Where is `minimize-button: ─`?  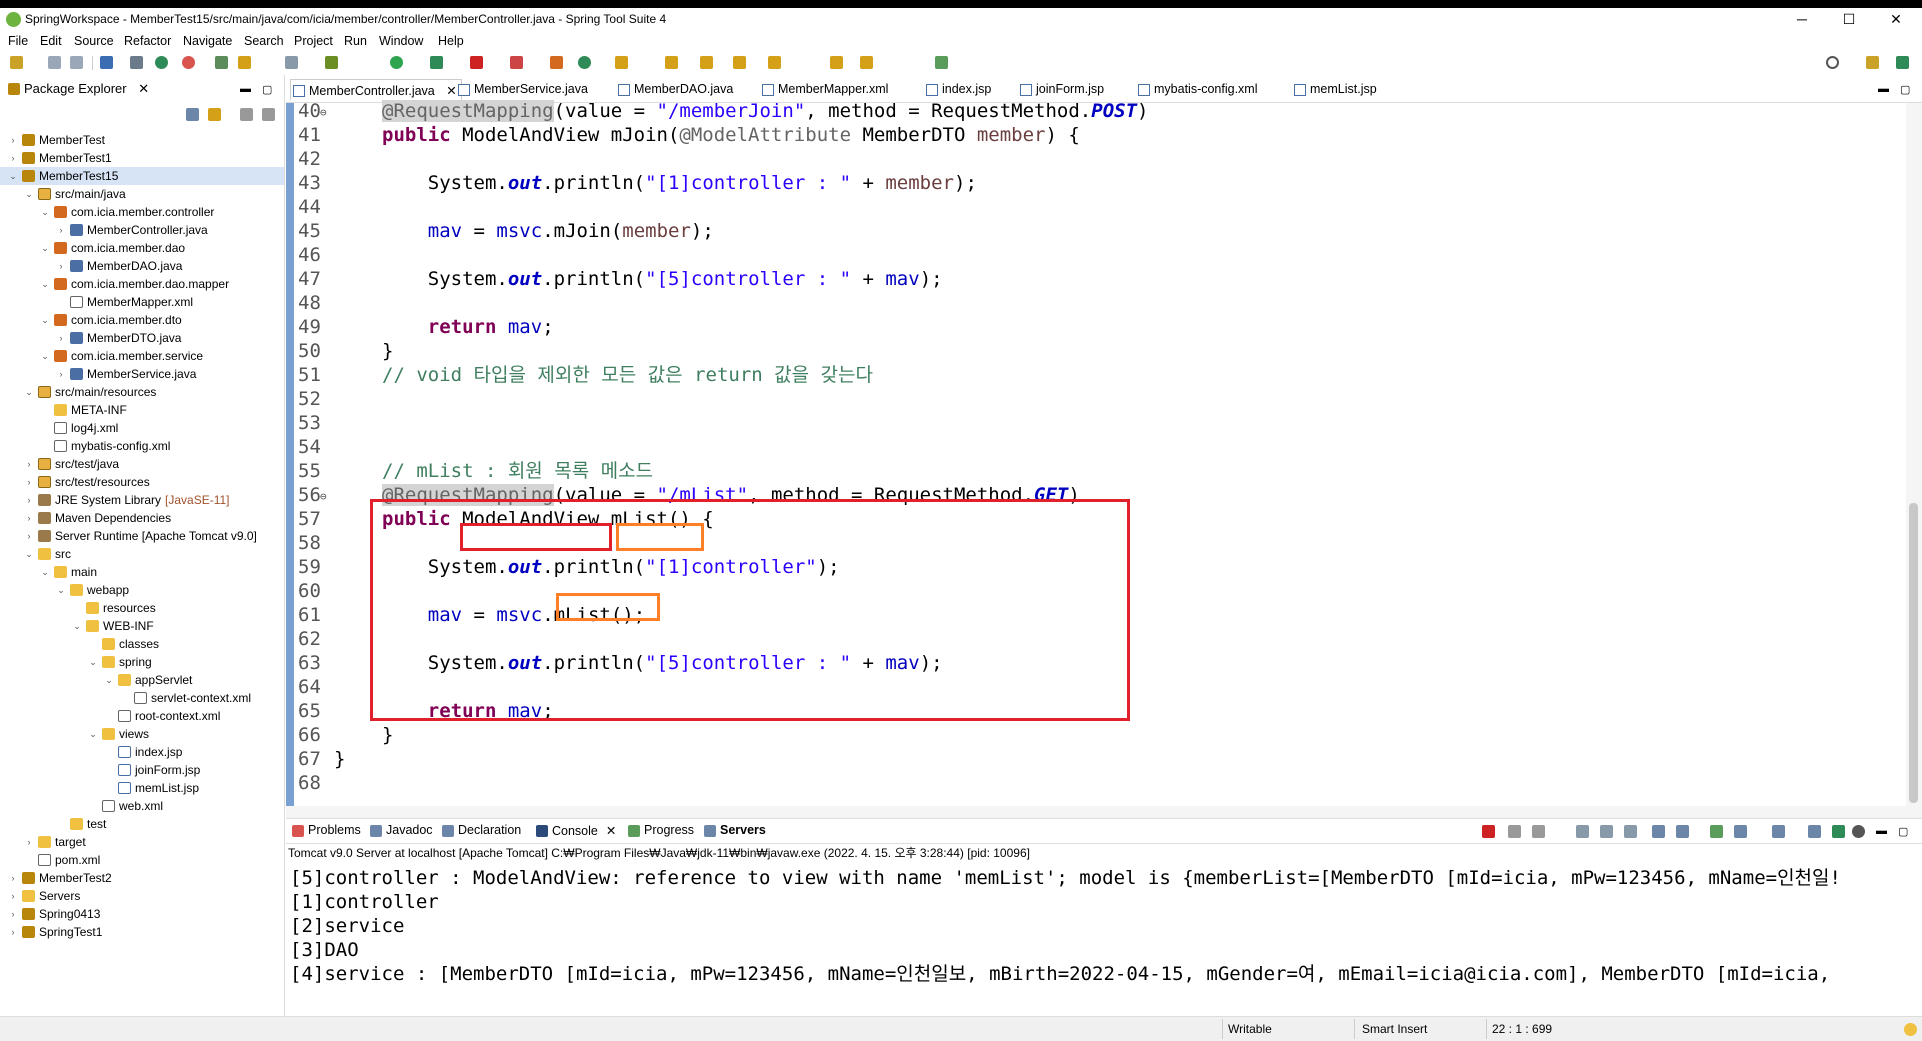 minimize-button: ─ is located at coordinates (1802, 19).